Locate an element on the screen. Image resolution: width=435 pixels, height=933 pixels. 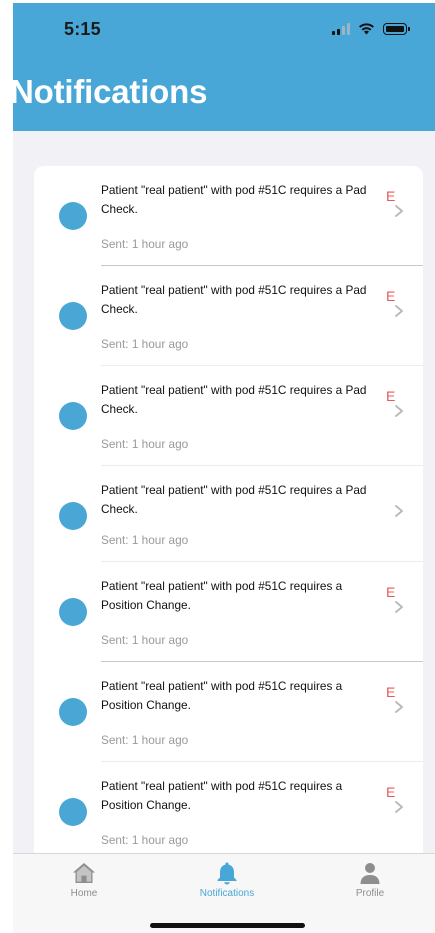
tab-label: Profile is located at coordinates (370, 893).